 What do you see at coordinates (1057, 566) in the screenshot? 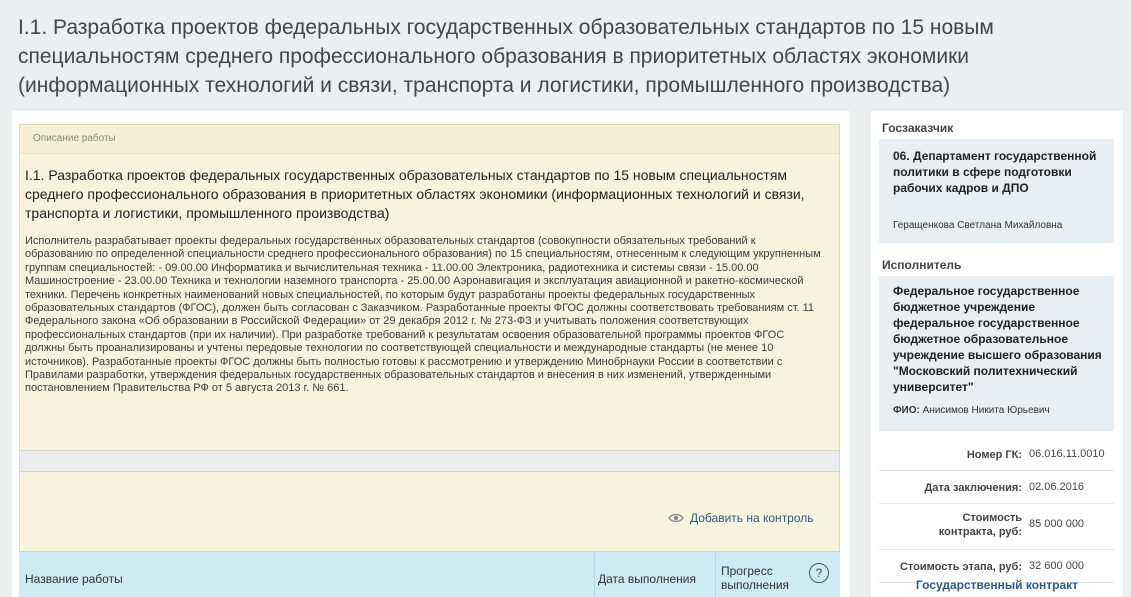
I see `info-value: 32 600 000` at bounding box center [1057, 566].